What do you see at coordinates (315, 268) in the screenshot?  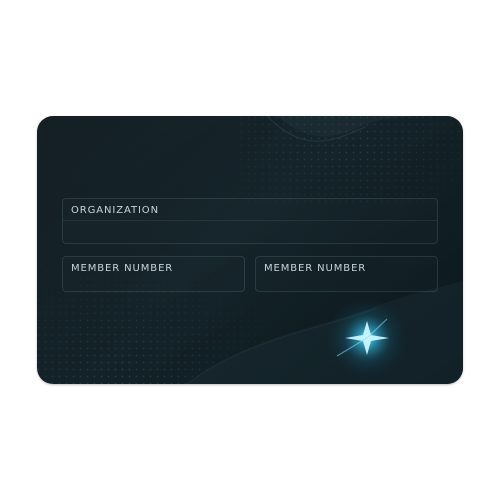 I see `member-number-label-secondary: MEMBER NUMBER` at bounding box center [315, 268].